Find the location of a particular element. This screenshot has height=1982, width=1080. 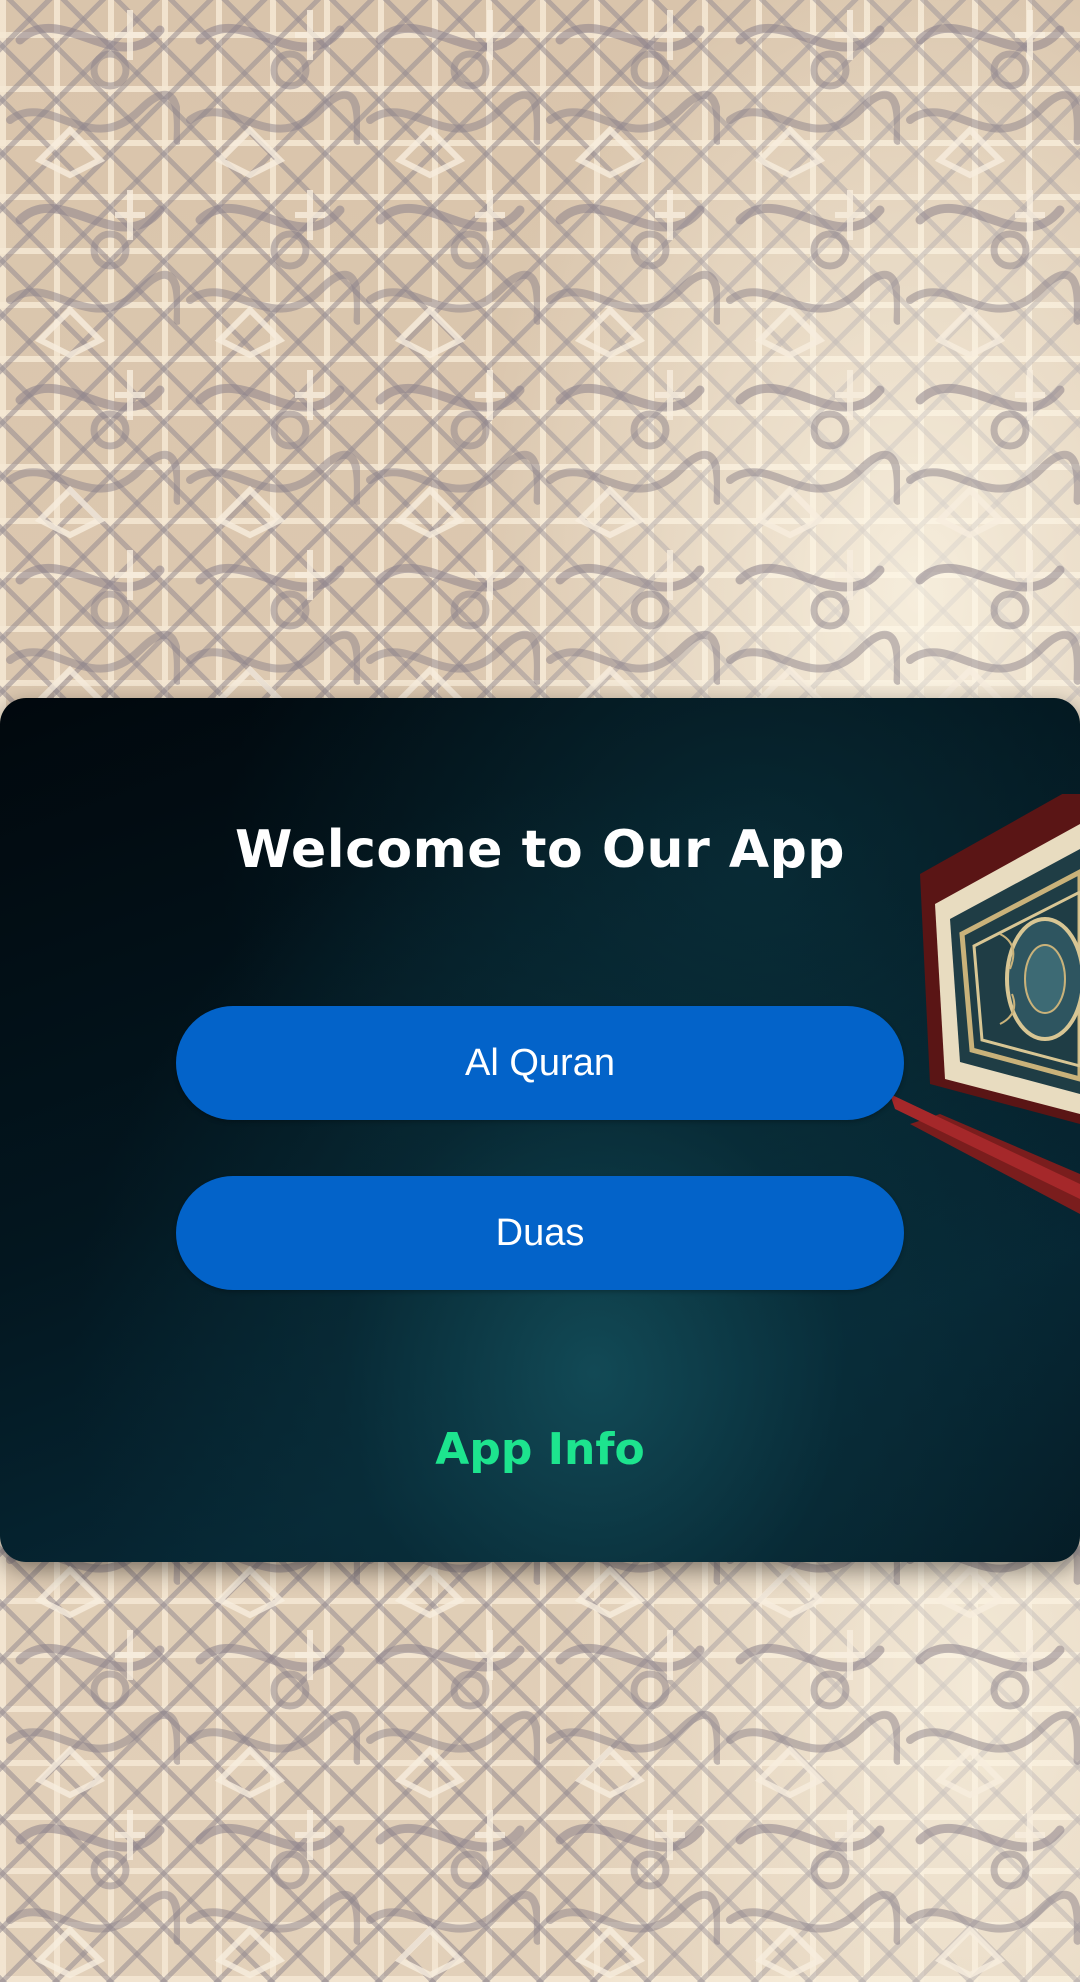

al-quran-button: Al Quran is located at coordinates (540, 1063).